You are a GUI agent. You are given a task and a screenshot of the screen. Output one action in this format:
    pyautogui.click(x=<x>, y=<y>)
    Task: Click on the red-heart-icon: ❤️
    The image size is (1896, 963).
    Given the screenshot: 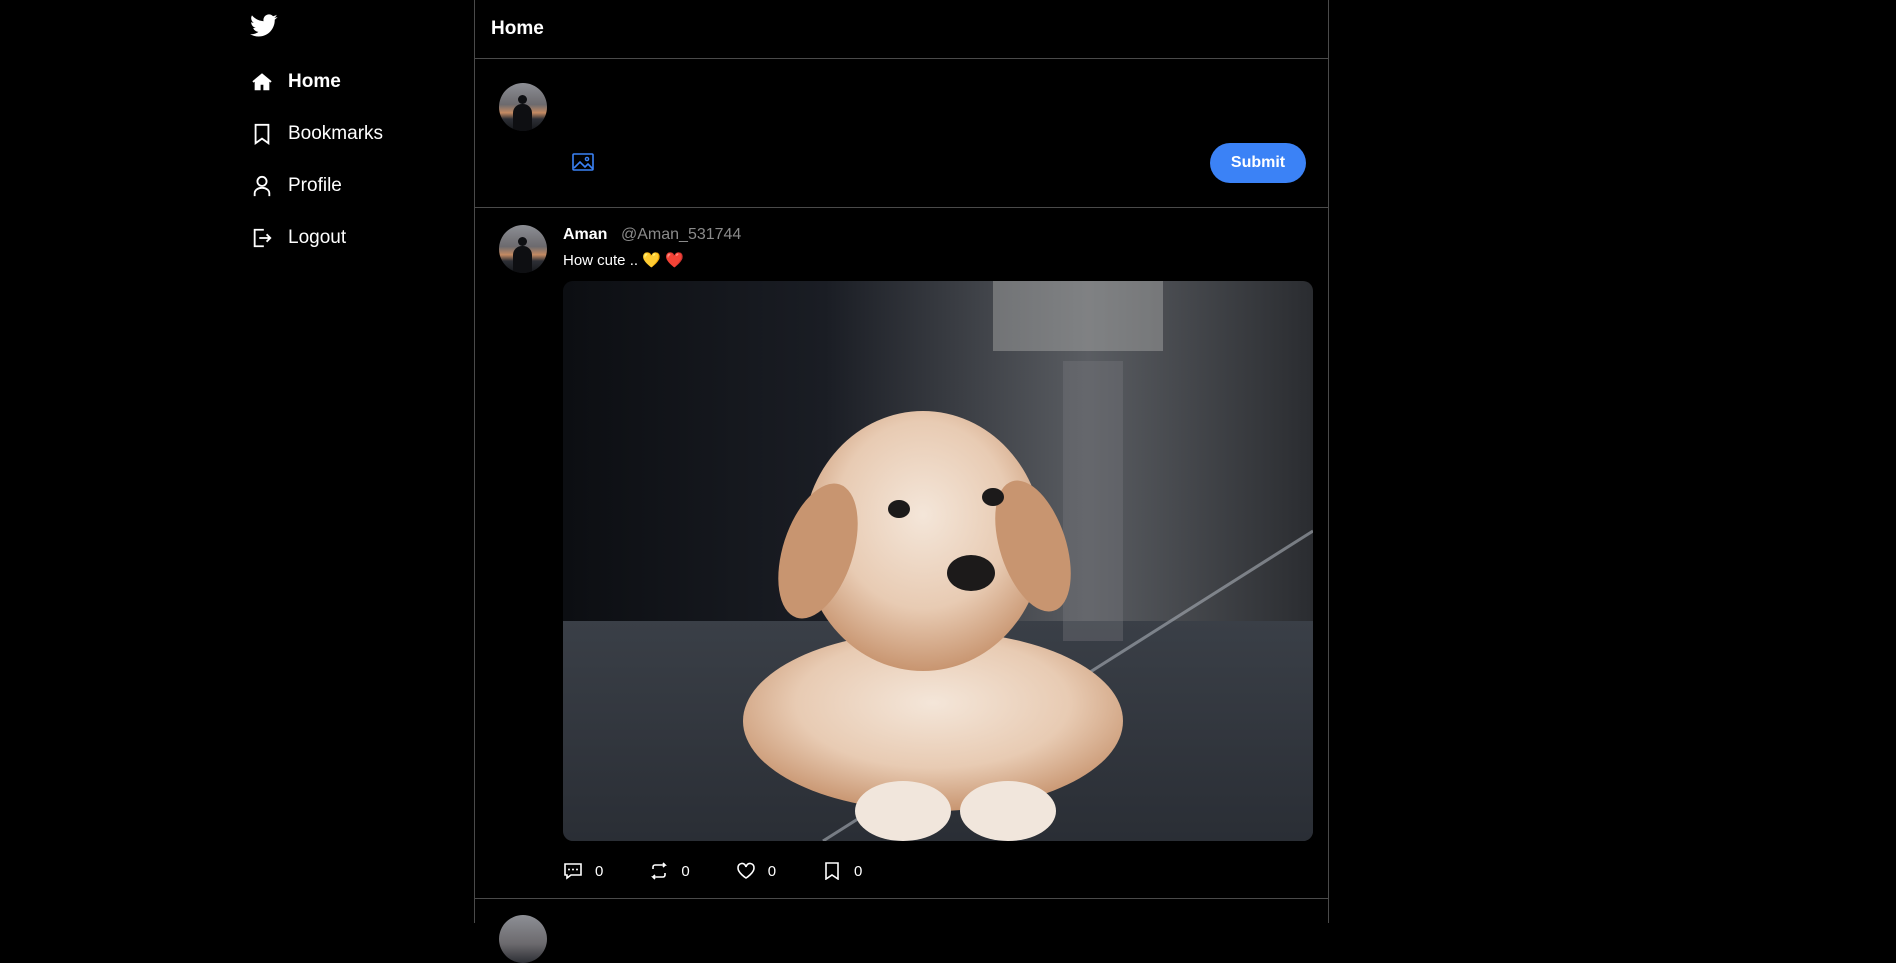 What is the action you would take?
    pyautogui.click(x=674, y=260)
    